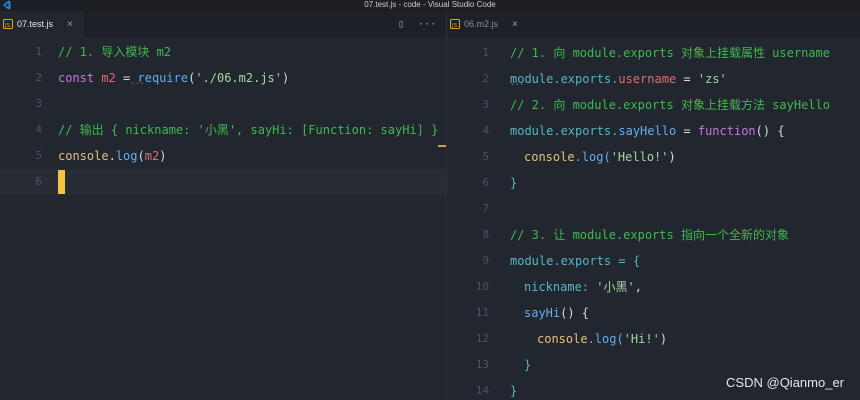 The height and width of the screenshot is (400, 860). I want to click on comma: ,, so click(638, 287).